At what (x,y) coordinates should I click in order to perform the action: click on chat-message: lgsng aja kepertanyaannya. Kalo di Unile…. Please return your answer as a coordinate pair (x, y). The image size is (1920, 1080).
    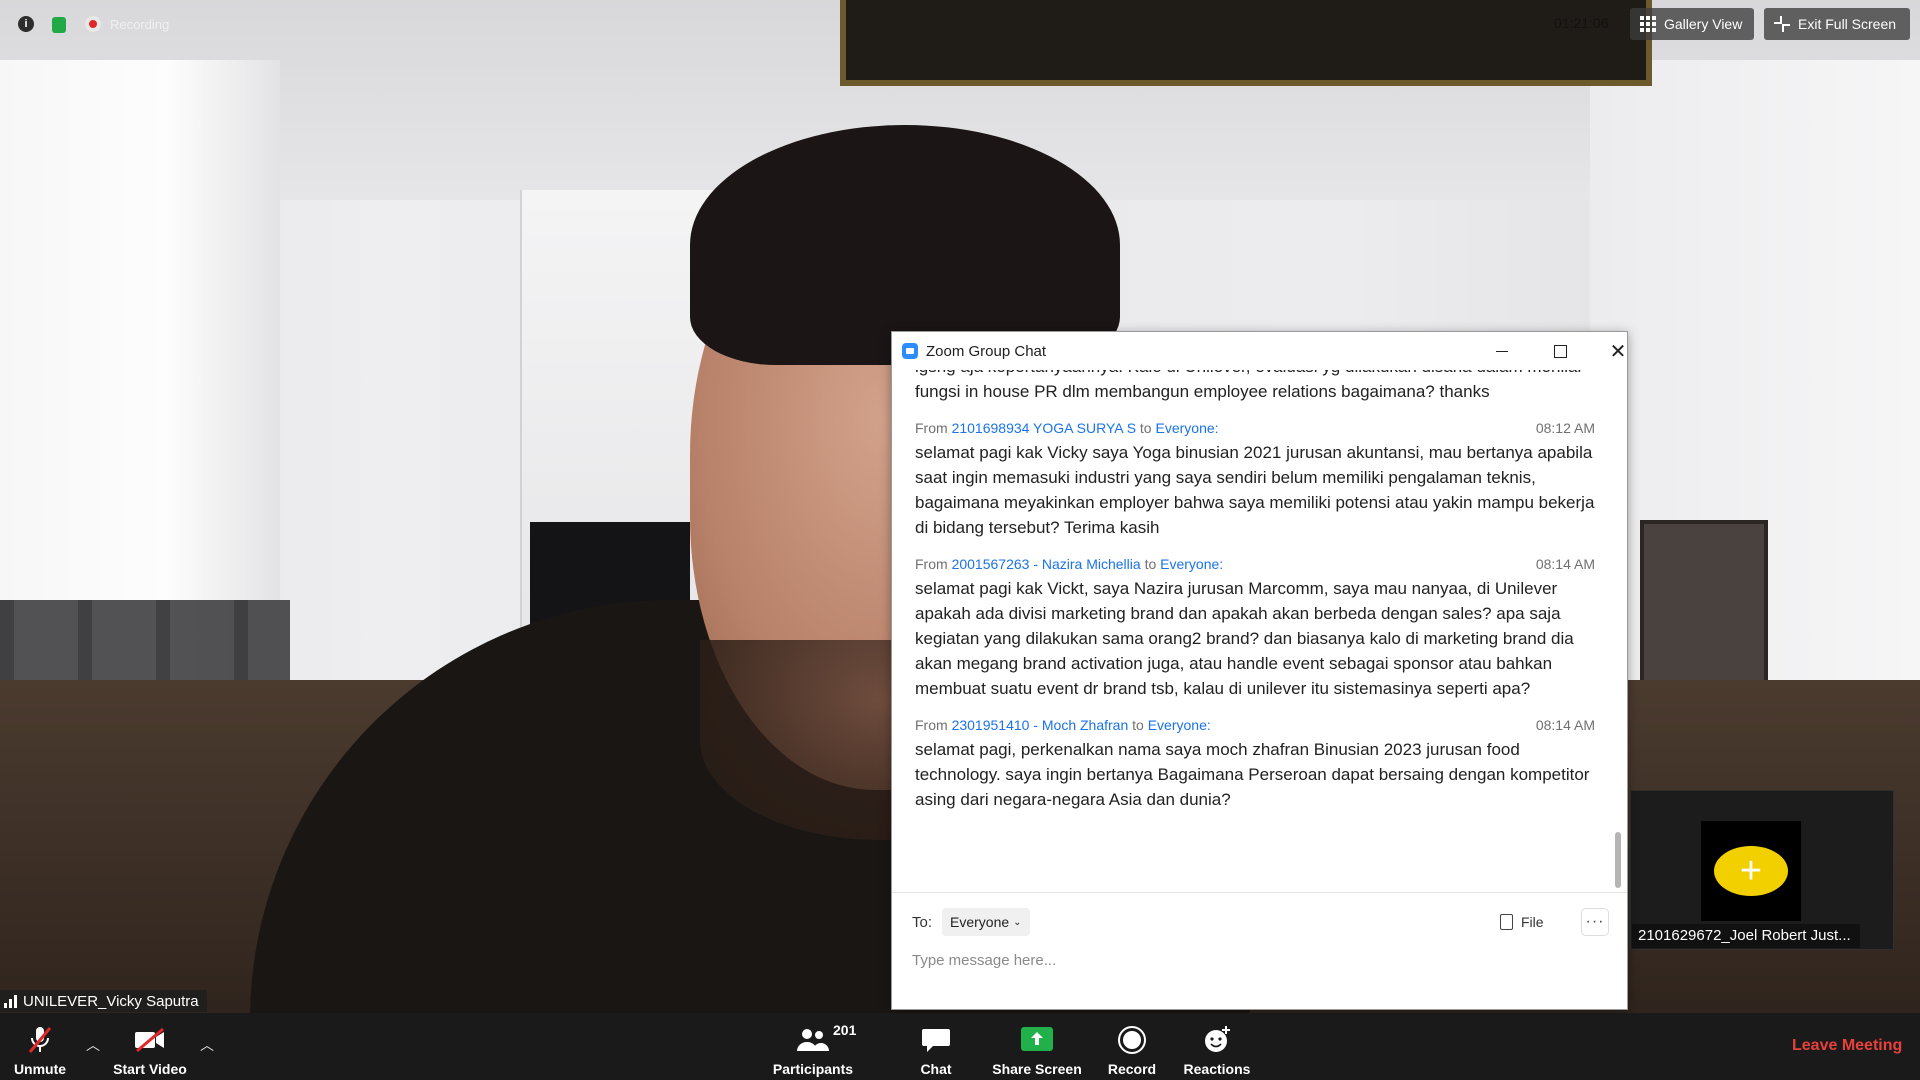
    Looking at the image, I should click on (1255, 387).